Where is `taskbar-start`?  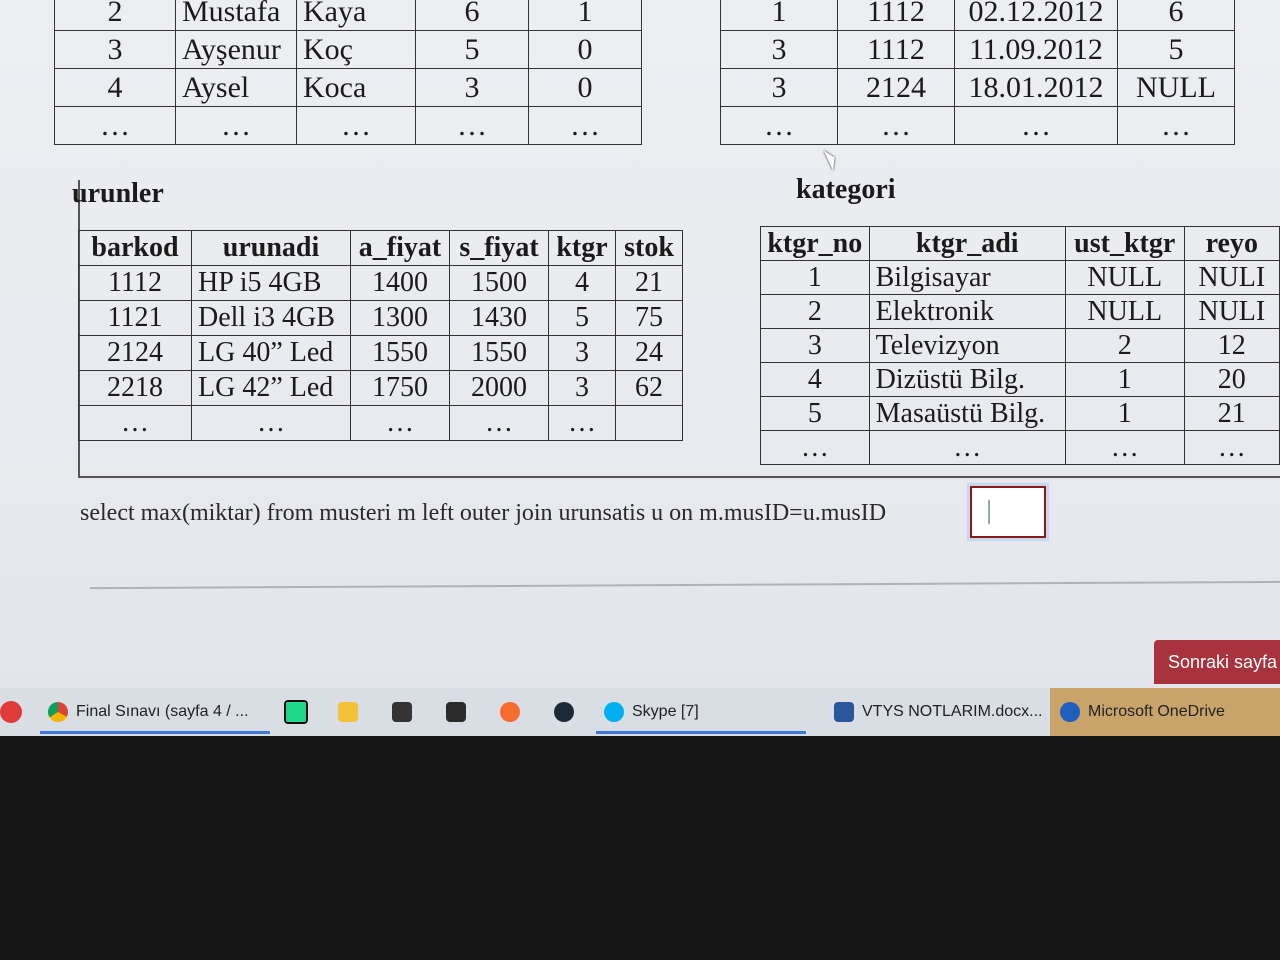 taskbar-start is located at coordinates (11, 712).